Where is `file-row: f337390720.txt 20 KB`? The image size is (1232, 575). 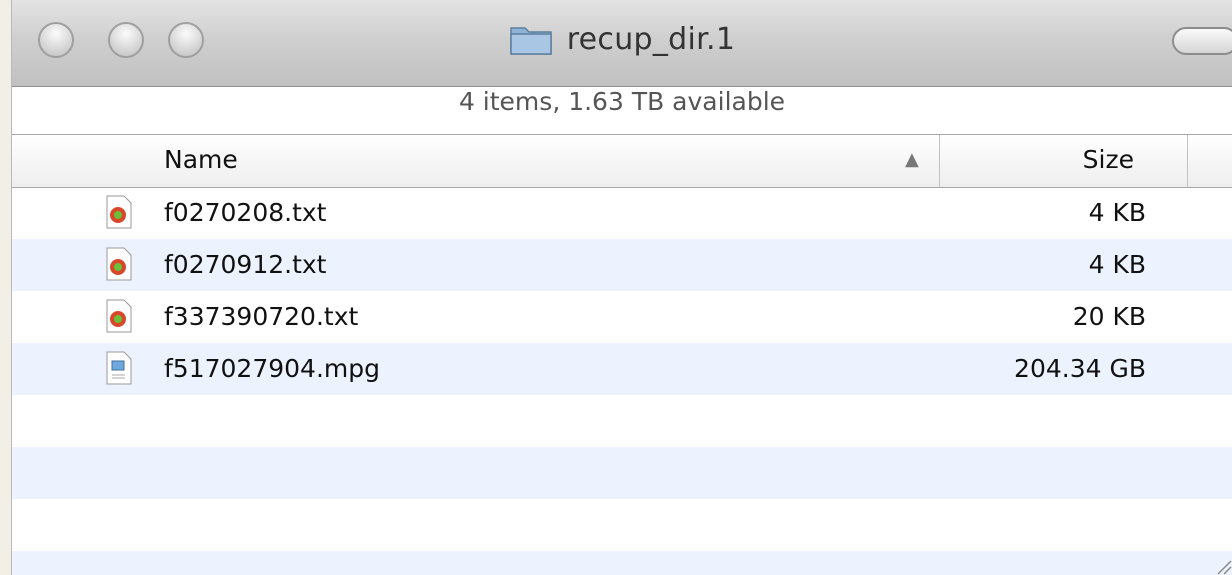 file-row: f337390720.txt 20 KB is located at coordinates (622, 317).